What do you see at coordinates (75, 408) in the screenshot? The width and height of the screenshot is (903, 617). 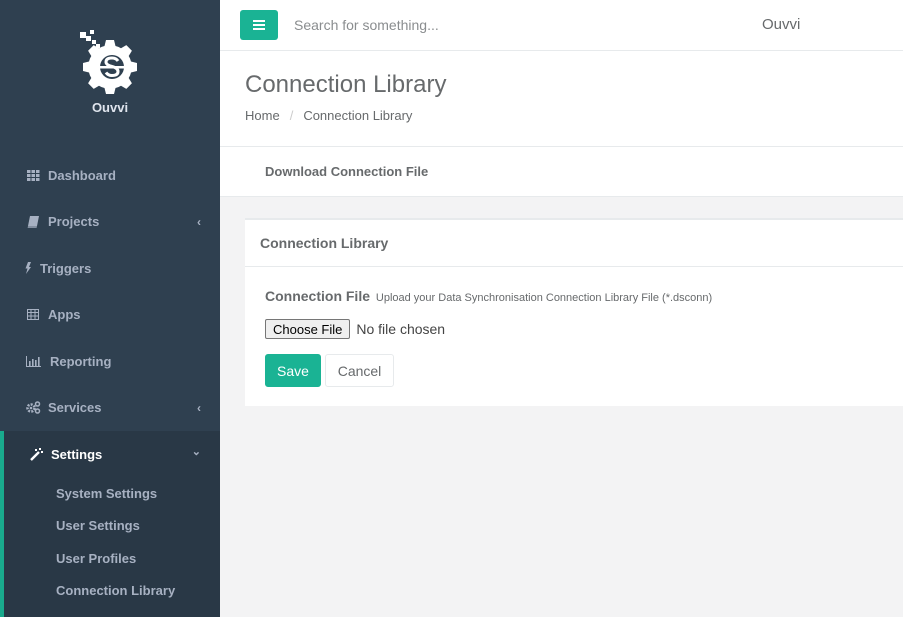 I see `sidebar-item-label: Services` at bounding box center [75, 408].